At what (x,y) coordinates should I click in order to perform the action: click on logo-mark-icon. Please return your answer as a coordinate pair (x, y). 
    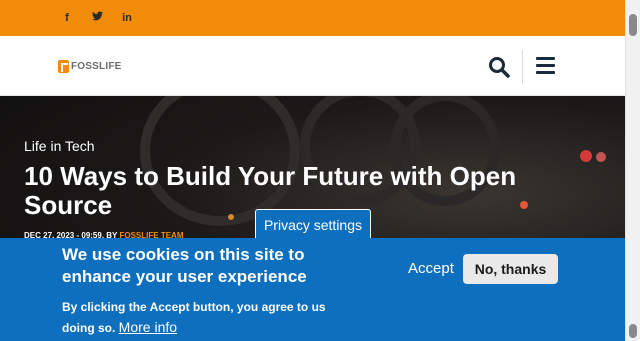
    Looking at the image, I should click on (63, 66).